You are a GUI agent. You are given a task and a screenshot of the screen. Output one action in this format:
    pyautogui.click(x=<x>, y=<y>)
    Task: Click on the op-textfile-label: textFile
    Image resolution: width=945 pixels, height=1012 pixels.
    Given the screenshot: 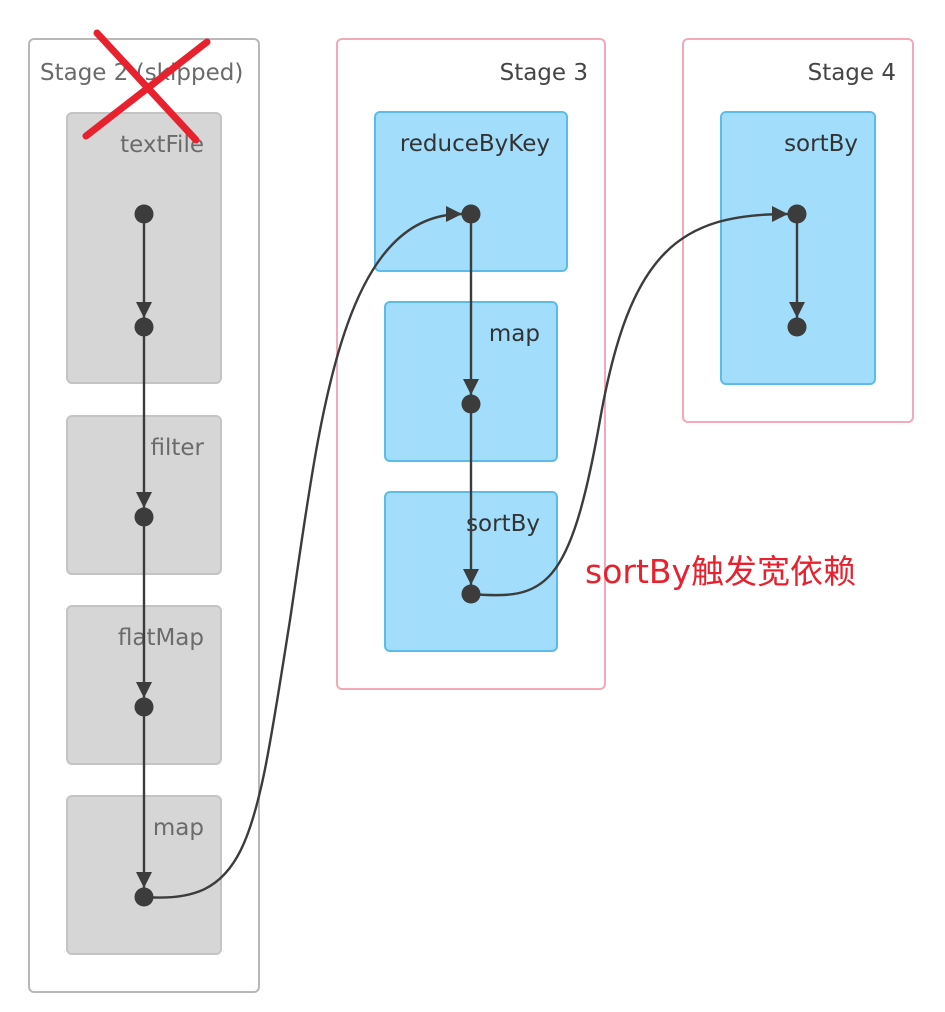 What is the action you would take?
    pyautogui.click(x=162, y=145)
    